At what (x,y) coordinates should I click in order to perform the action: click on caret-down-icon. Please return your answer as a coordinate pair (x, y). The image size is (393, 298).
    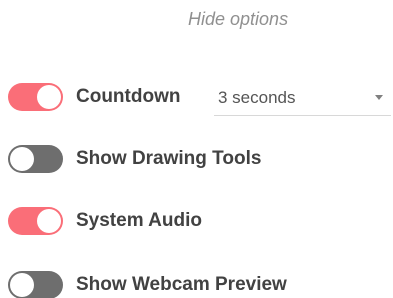
    Looking at the image, I should click on (379, 97).